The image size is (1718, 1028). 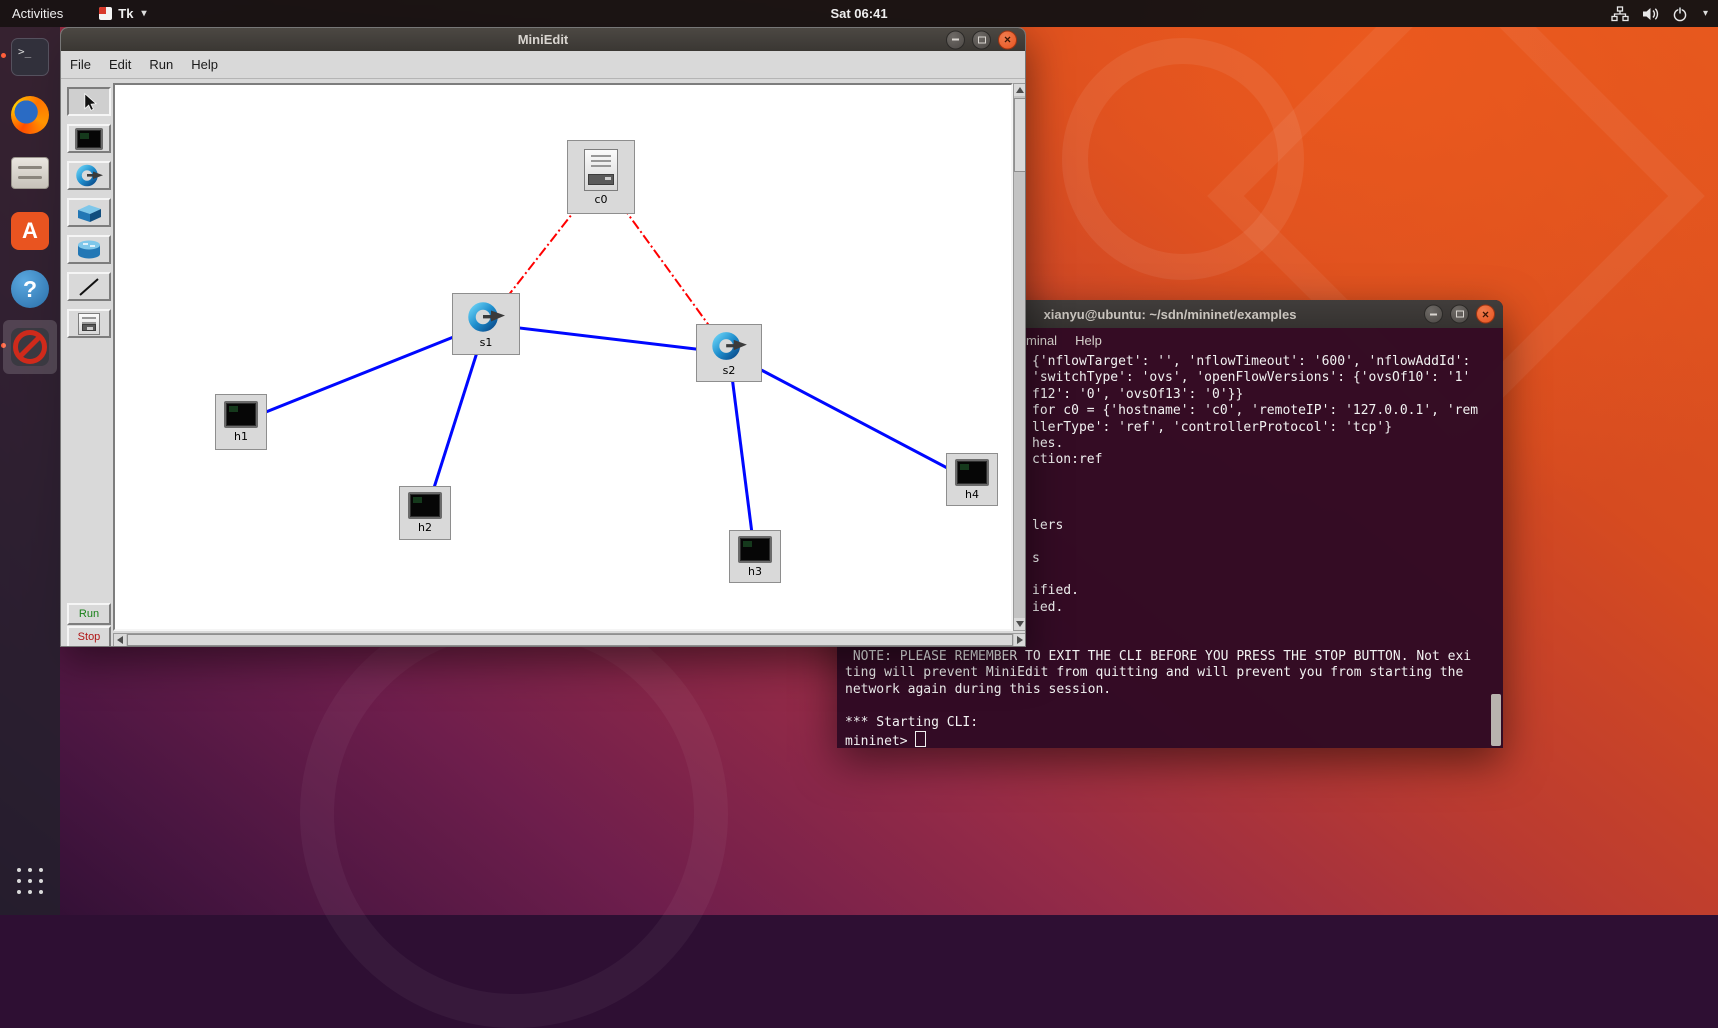 What do you see at coordinates (89, 614) in the screenshot?
I see `run-button: Run` at bounding box center [89, 614].